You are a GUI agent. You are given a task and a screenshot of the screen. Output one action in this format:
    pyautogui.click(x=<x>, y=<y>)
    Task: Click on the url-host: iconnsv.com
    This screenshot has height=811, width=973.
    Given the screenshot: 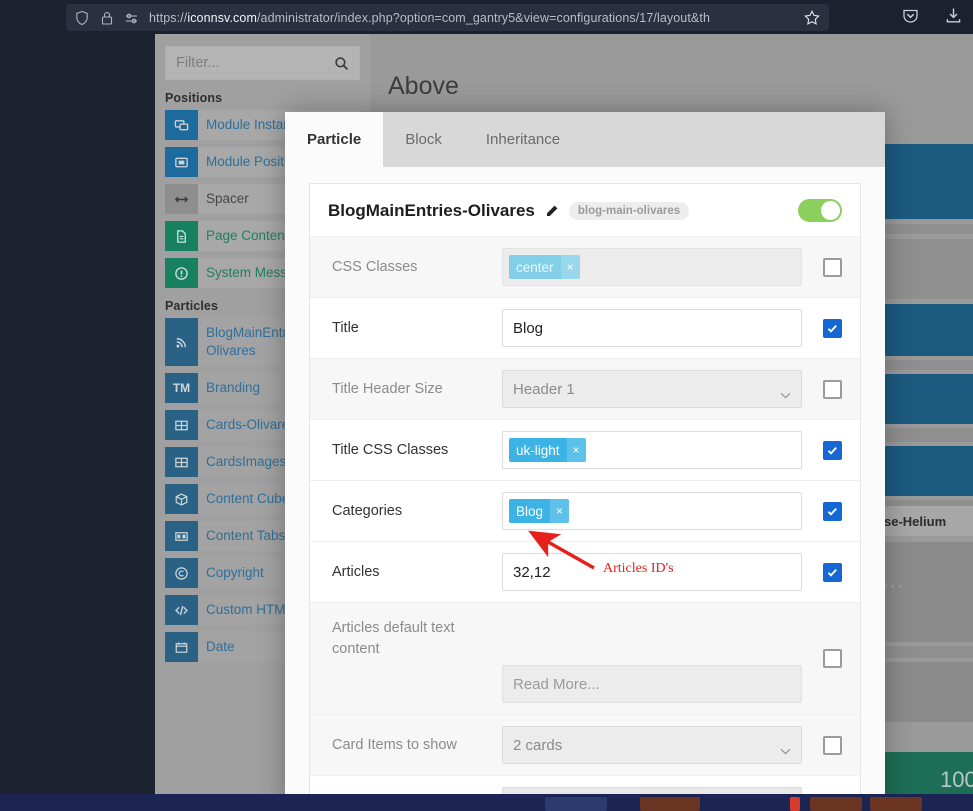 What is the action you would take?
    pyautogui.click(x=222, y=17)
    